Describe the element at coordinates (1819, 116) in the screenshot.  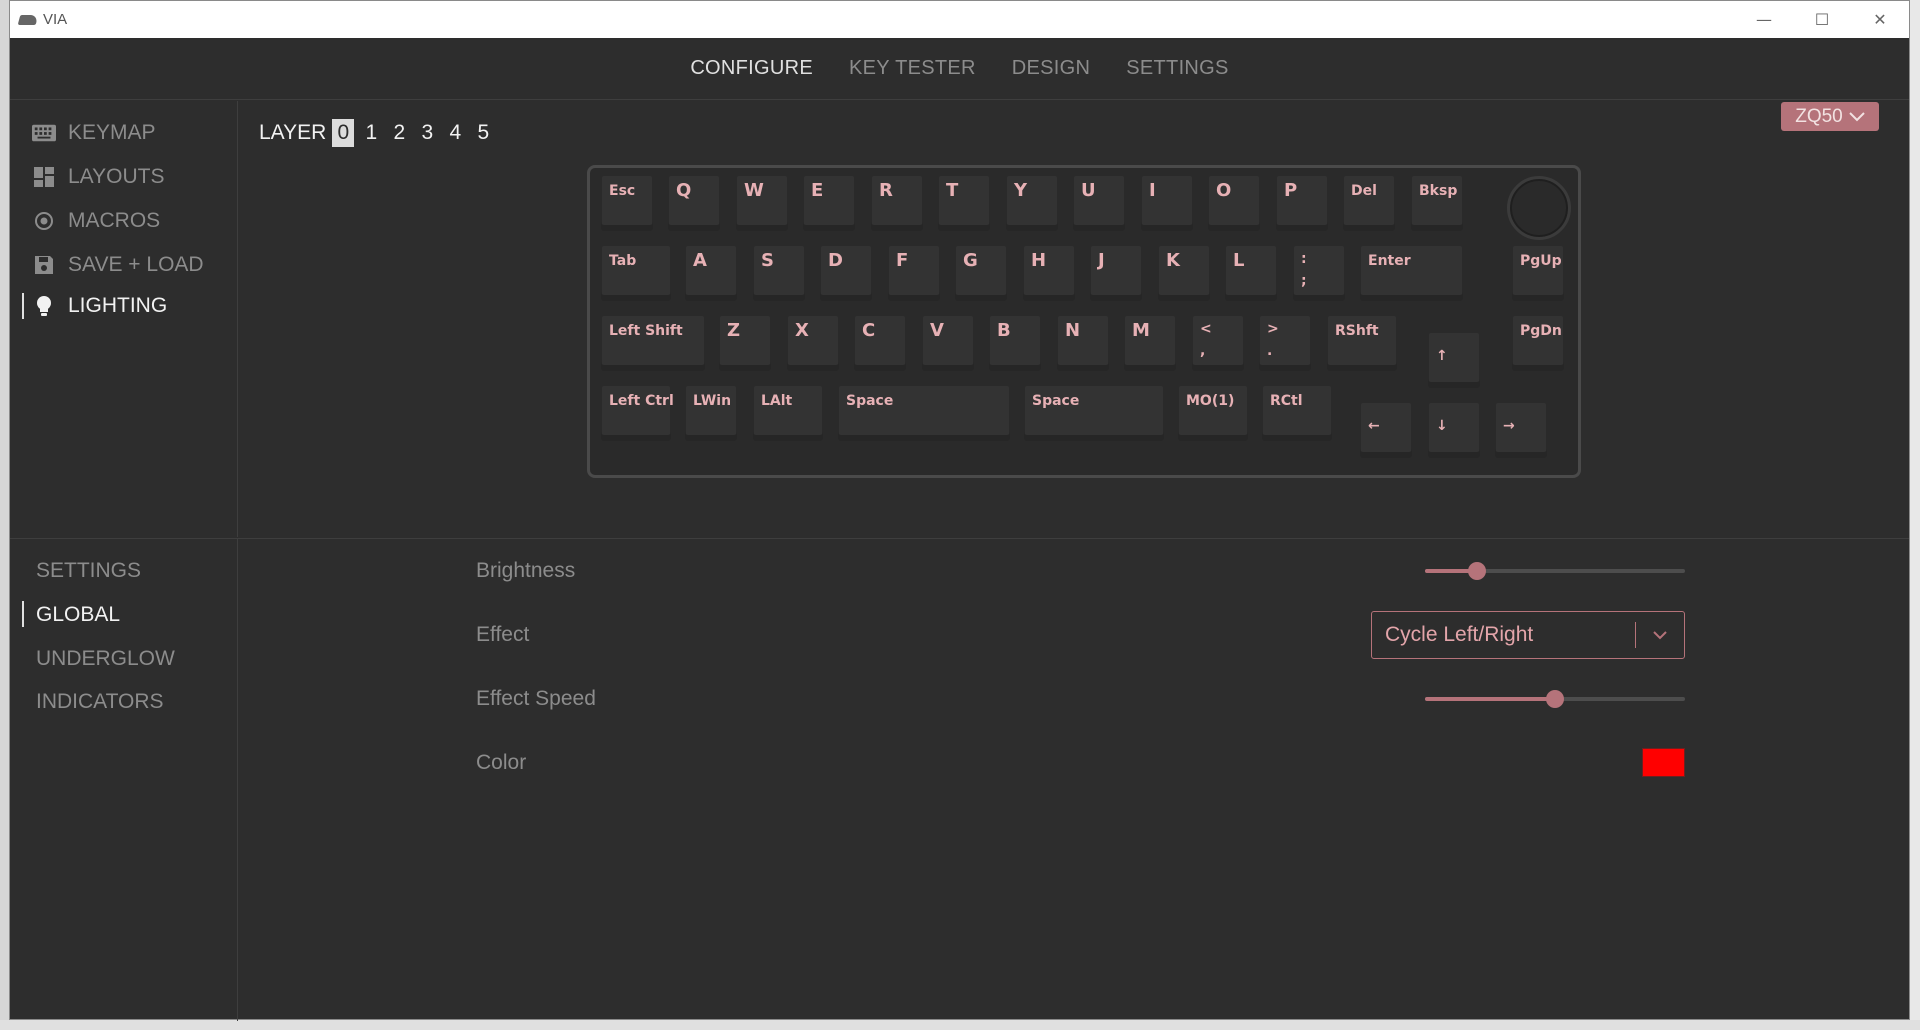
I see `device-name: ZQ50` at that location.